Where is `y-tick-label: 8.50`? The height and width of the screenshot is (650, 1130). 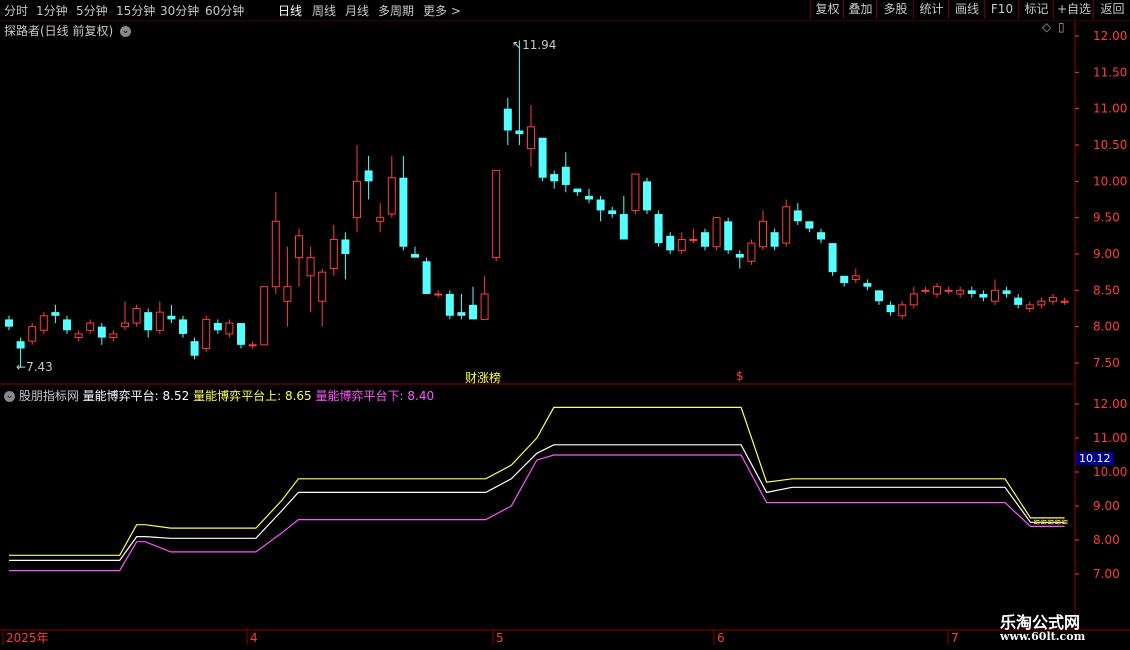 y-tick-label: 8.50 is located at coordinates (1106, 290).